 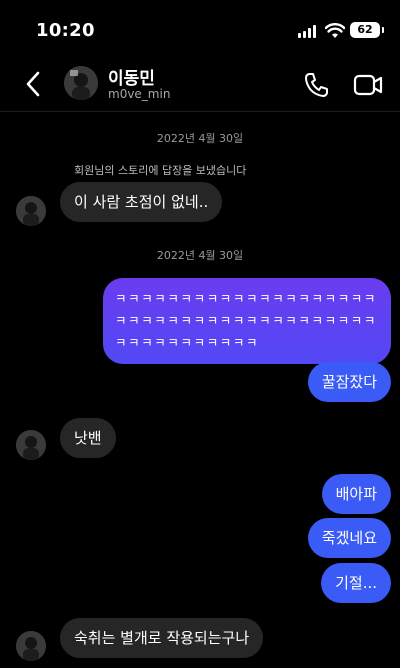 What do you see at coordinates (200, 84) in the screenshot?
I see `chat-header: 이동민 m0ve_min` at bounding box center [200, 84].